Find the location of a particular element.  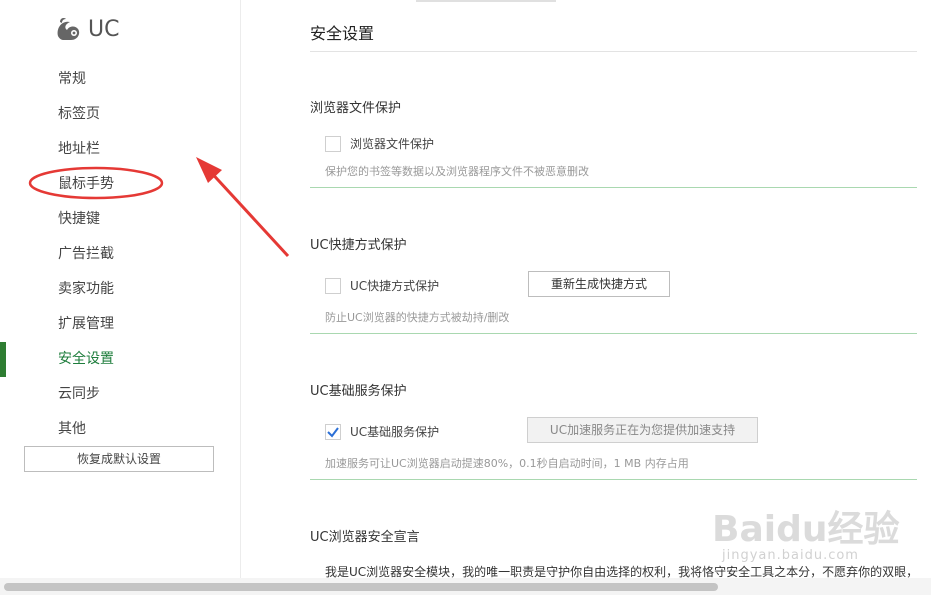

shortcut-protect-checkbox is located at coordinates (333, 285).